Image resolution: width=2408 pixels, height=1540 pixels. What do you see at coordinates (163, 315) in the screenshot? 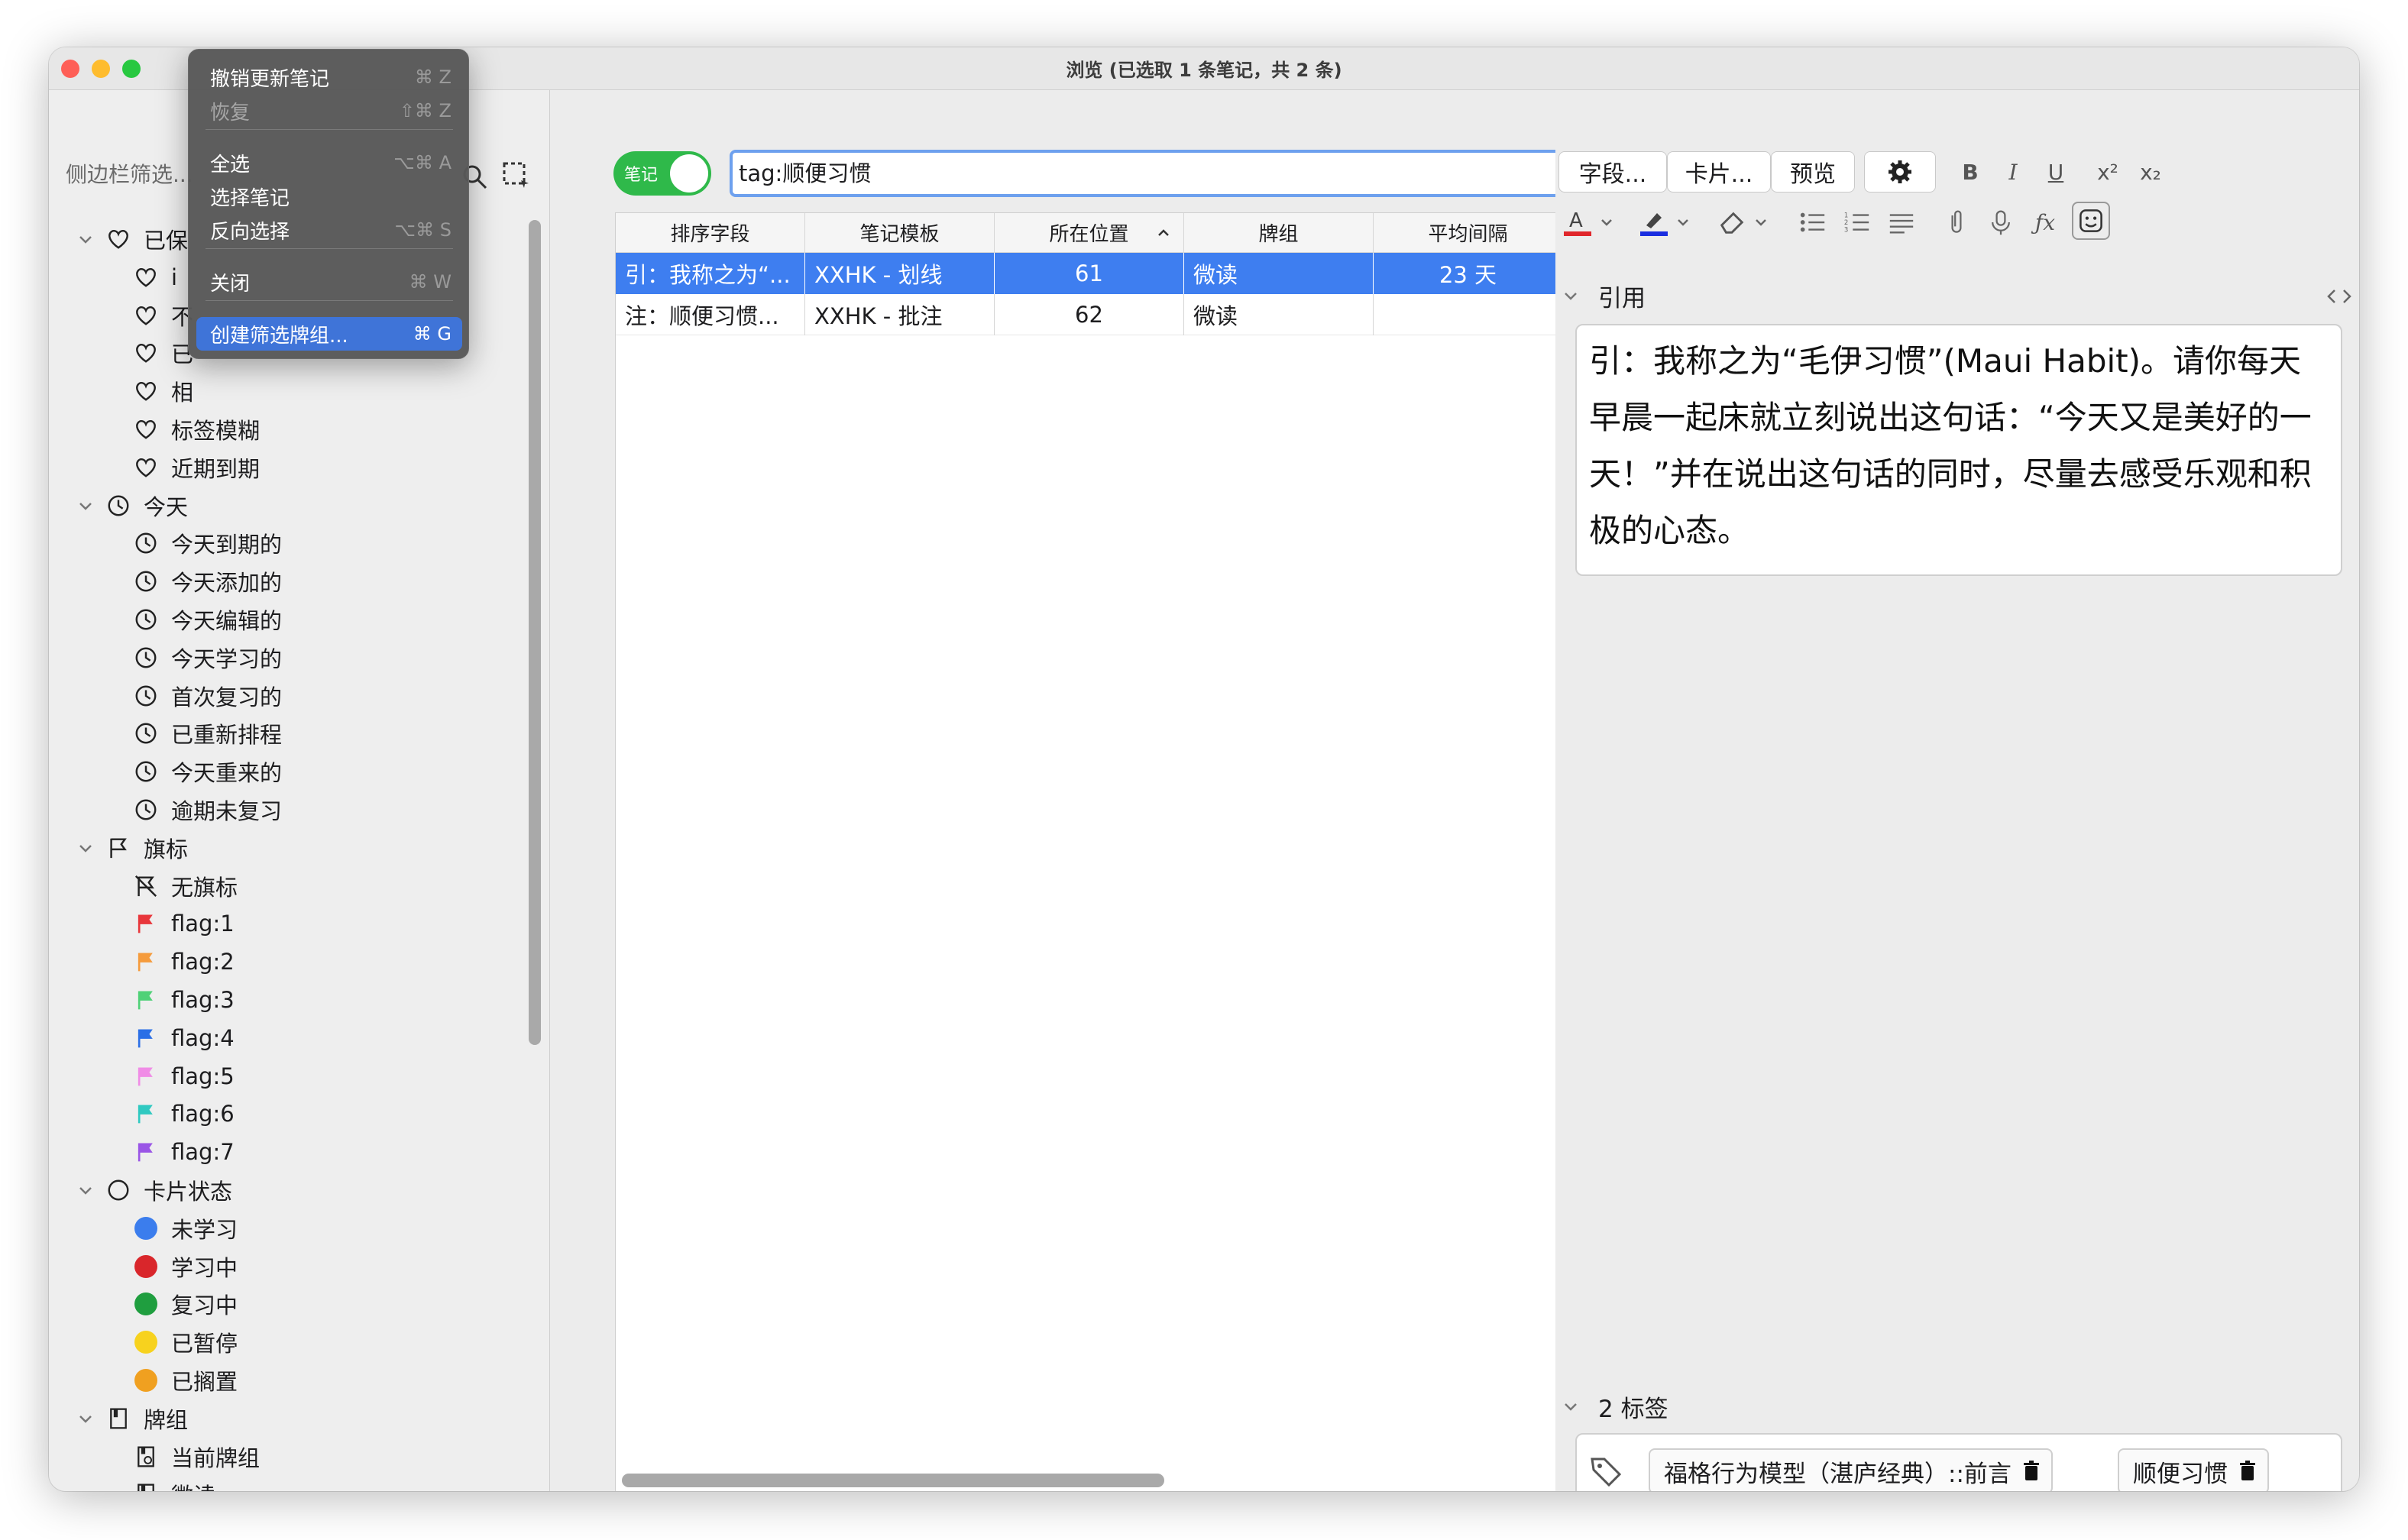
I see `sidebar-item: 不` at bounding box center [163, 315].